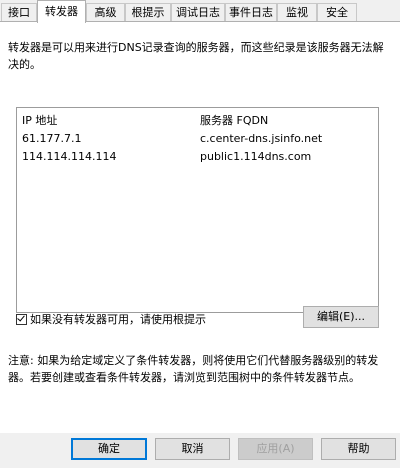  Describe the element at coordinates (196, 56) in the screenshot. I see `forwarders-description: 转发器是可以用来进行DNS记录查询的服务器，而这些纪录是该服务器无法解决的。` at that location.